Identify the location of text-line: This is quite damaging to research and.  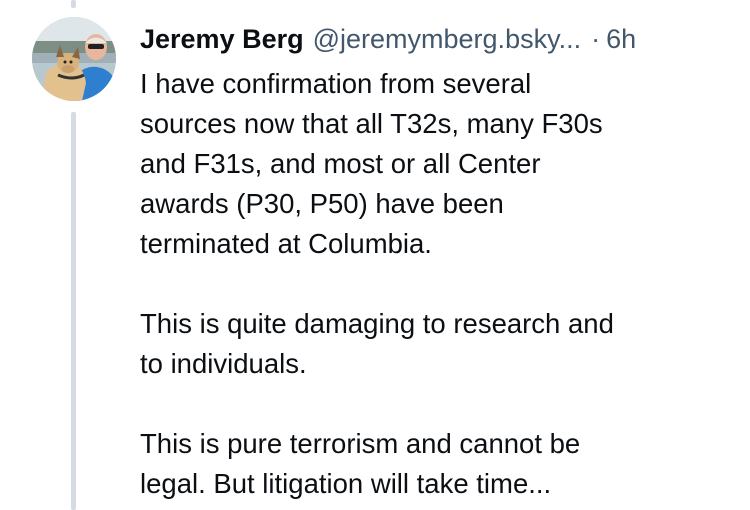
(377, 323).